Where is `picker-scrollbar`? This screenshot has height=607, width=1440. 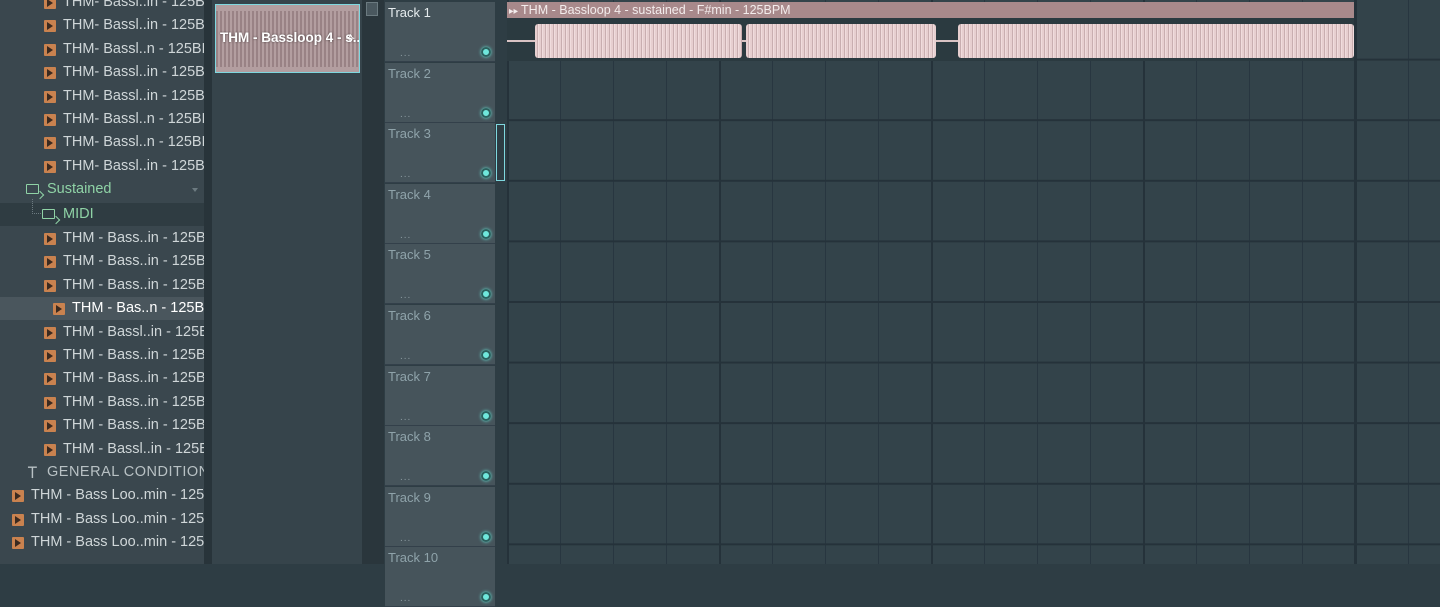
picker-scrollbar is located at coordinates (373, 282).